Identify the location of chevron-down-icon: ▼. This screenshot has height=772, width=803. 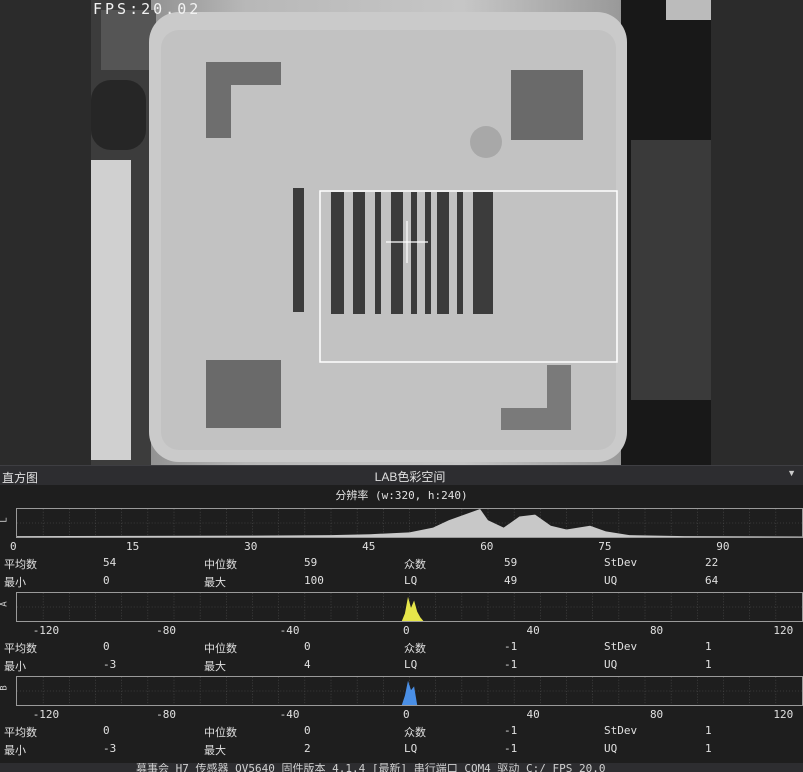
(791, 473).